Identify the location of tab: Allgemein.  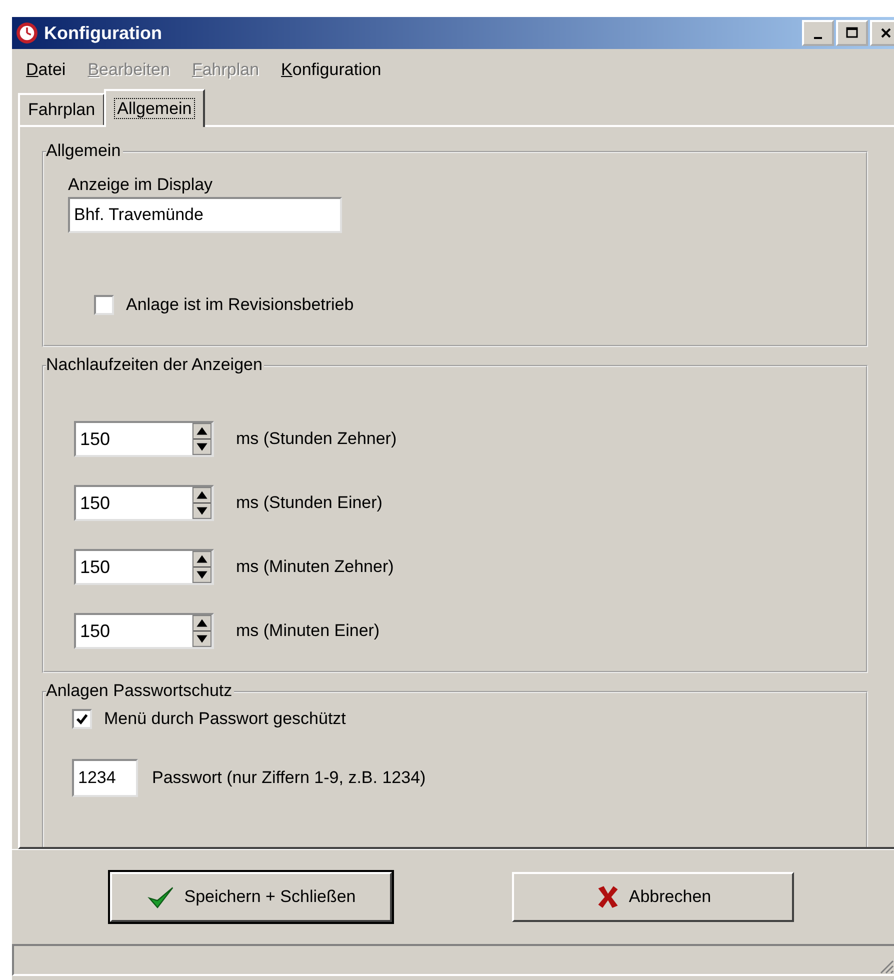
(154, 108).